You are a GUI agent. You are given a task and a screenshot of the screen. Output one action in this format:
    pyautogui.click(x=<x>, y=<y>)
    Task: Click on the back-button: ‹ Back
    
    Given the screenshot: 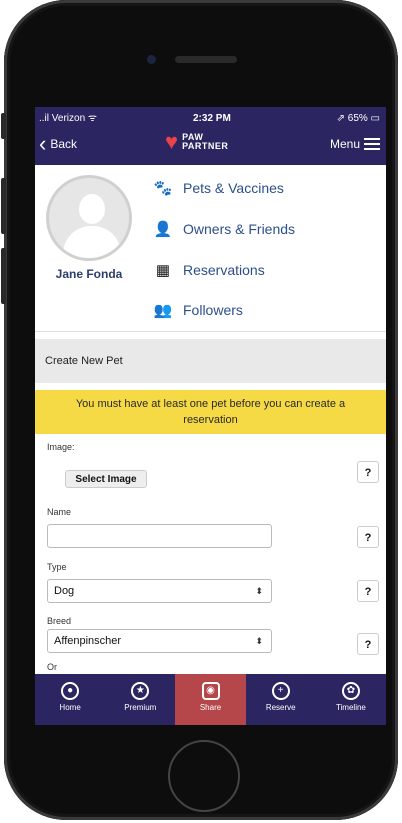 What is the action you would take?
    pyautogui.click(x=58, y=143)
    